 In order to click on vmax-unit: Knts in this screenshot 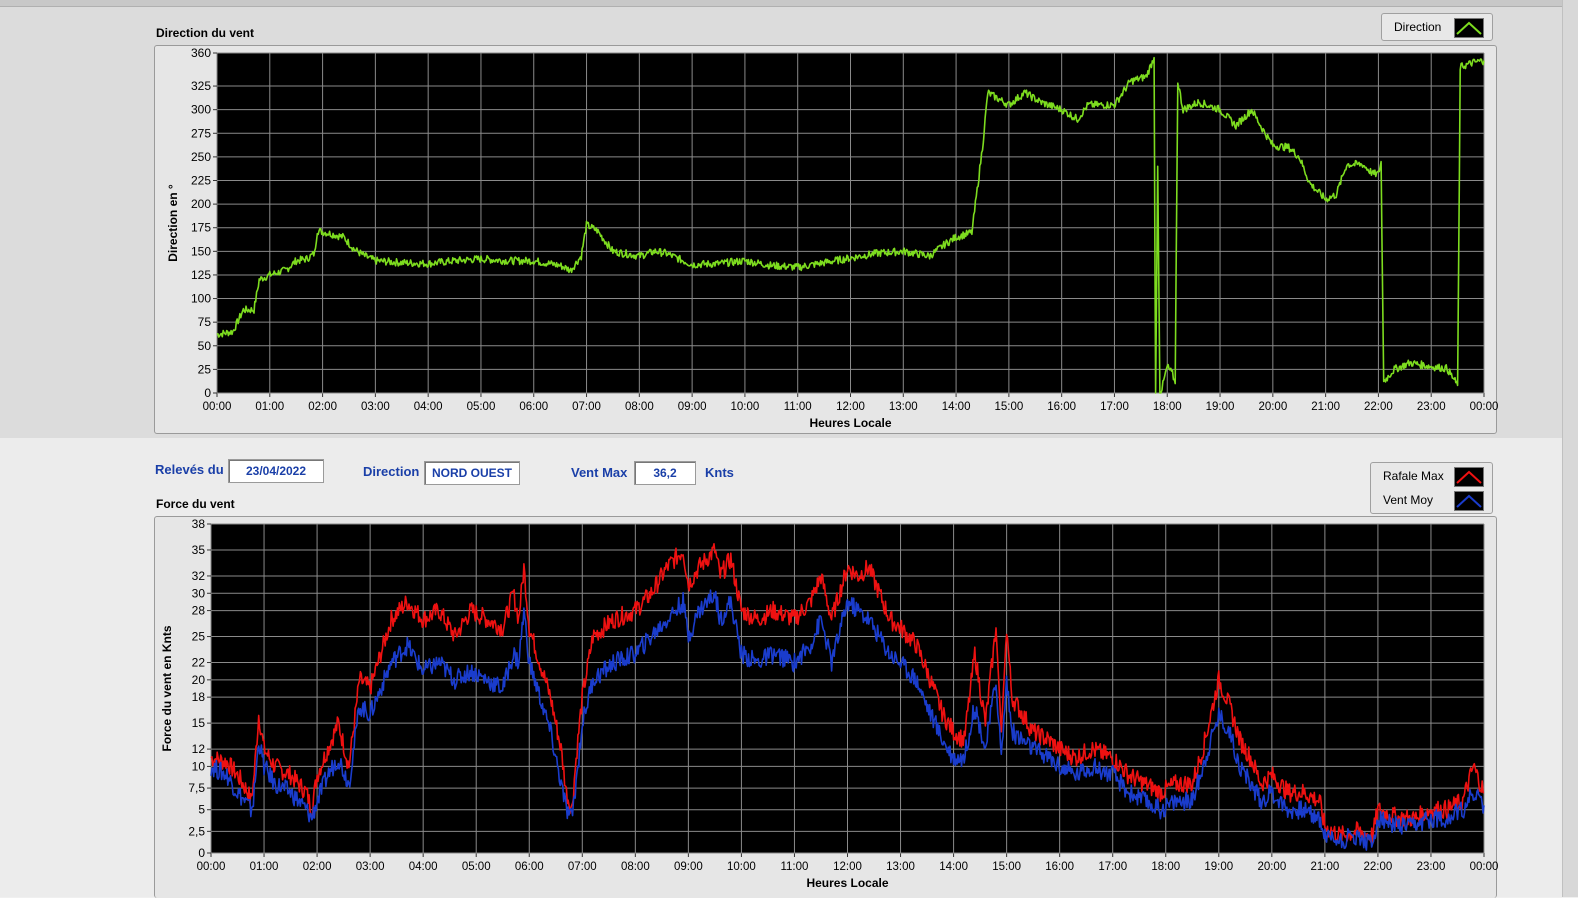, I will do `click(719, 472)`.